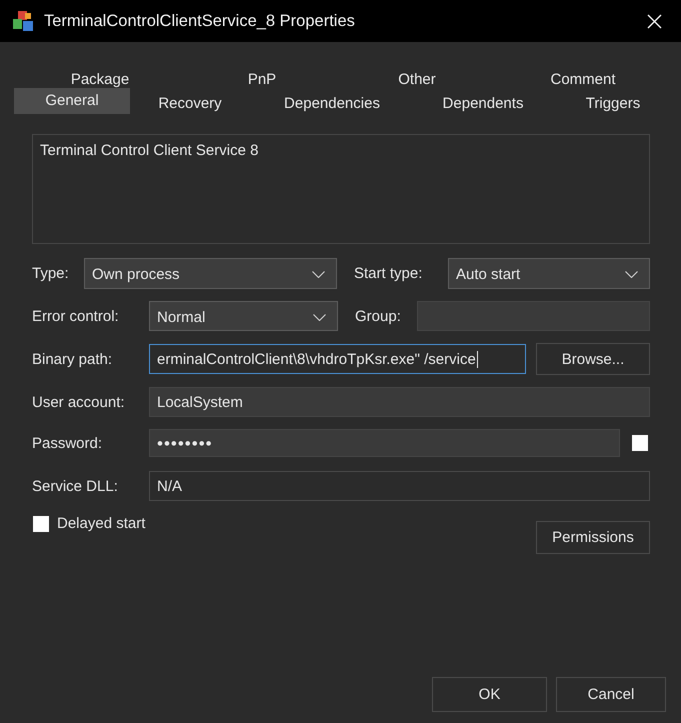 Image resolution: width=681 pixels, height=723 pixels. What do you see at coordinates (72, 359) in the screenshot?
I see `field-label: Binary path:` at bounding box center [72, 359].